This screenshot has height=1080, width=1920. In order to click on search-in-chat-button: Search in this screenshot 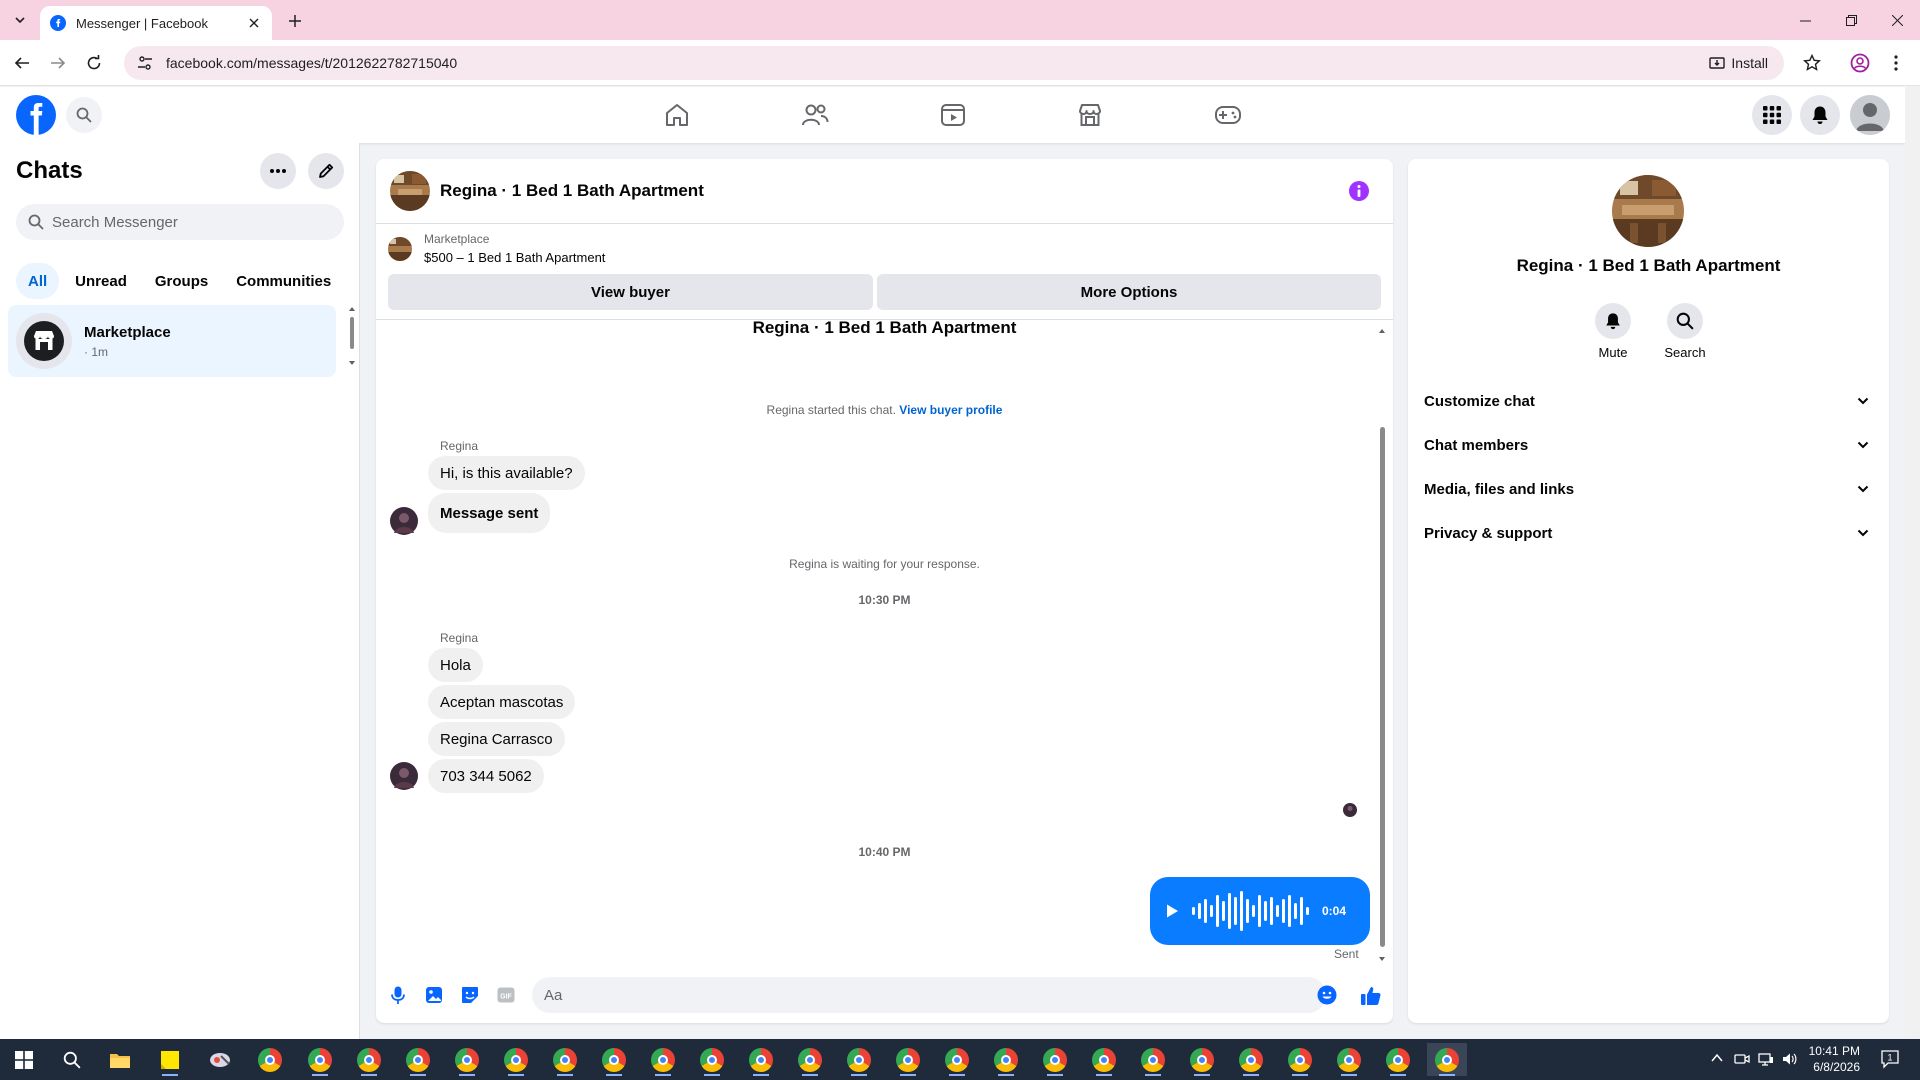, I will do `click(1685, 331)`.